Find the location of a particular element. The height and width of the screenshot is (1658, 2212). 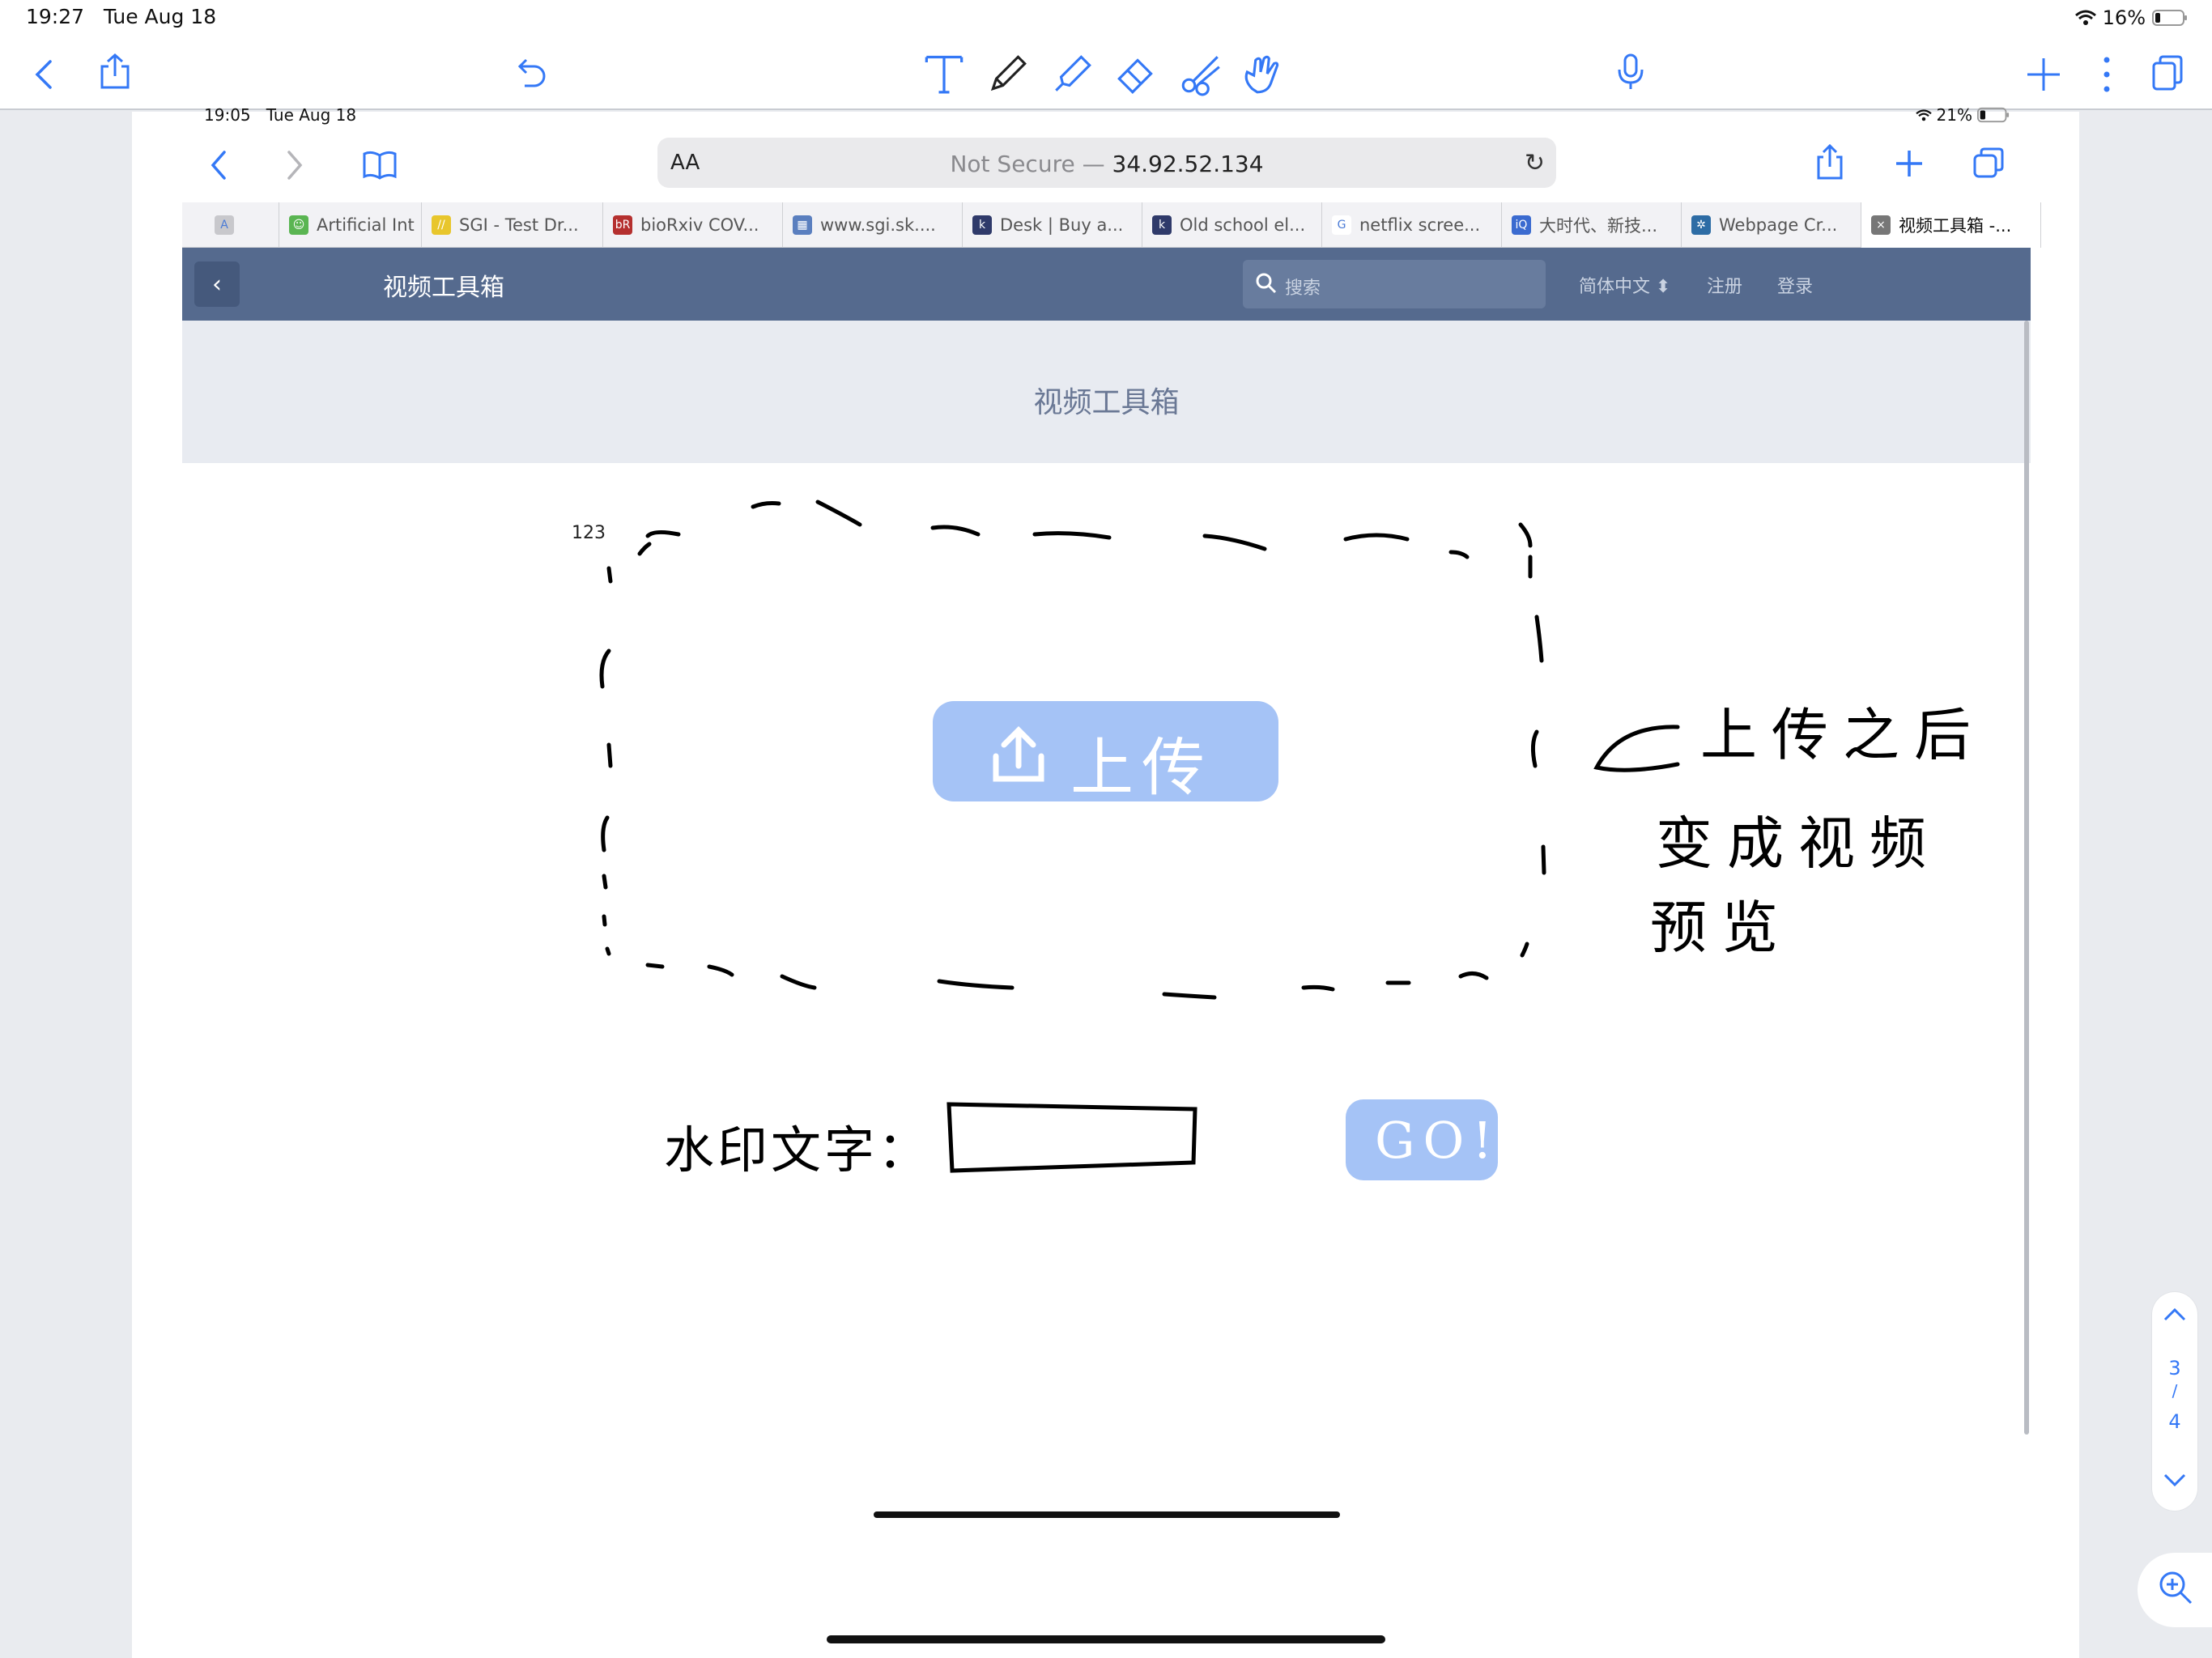

current-page: 3 is located at coordinates (2175, 1368).